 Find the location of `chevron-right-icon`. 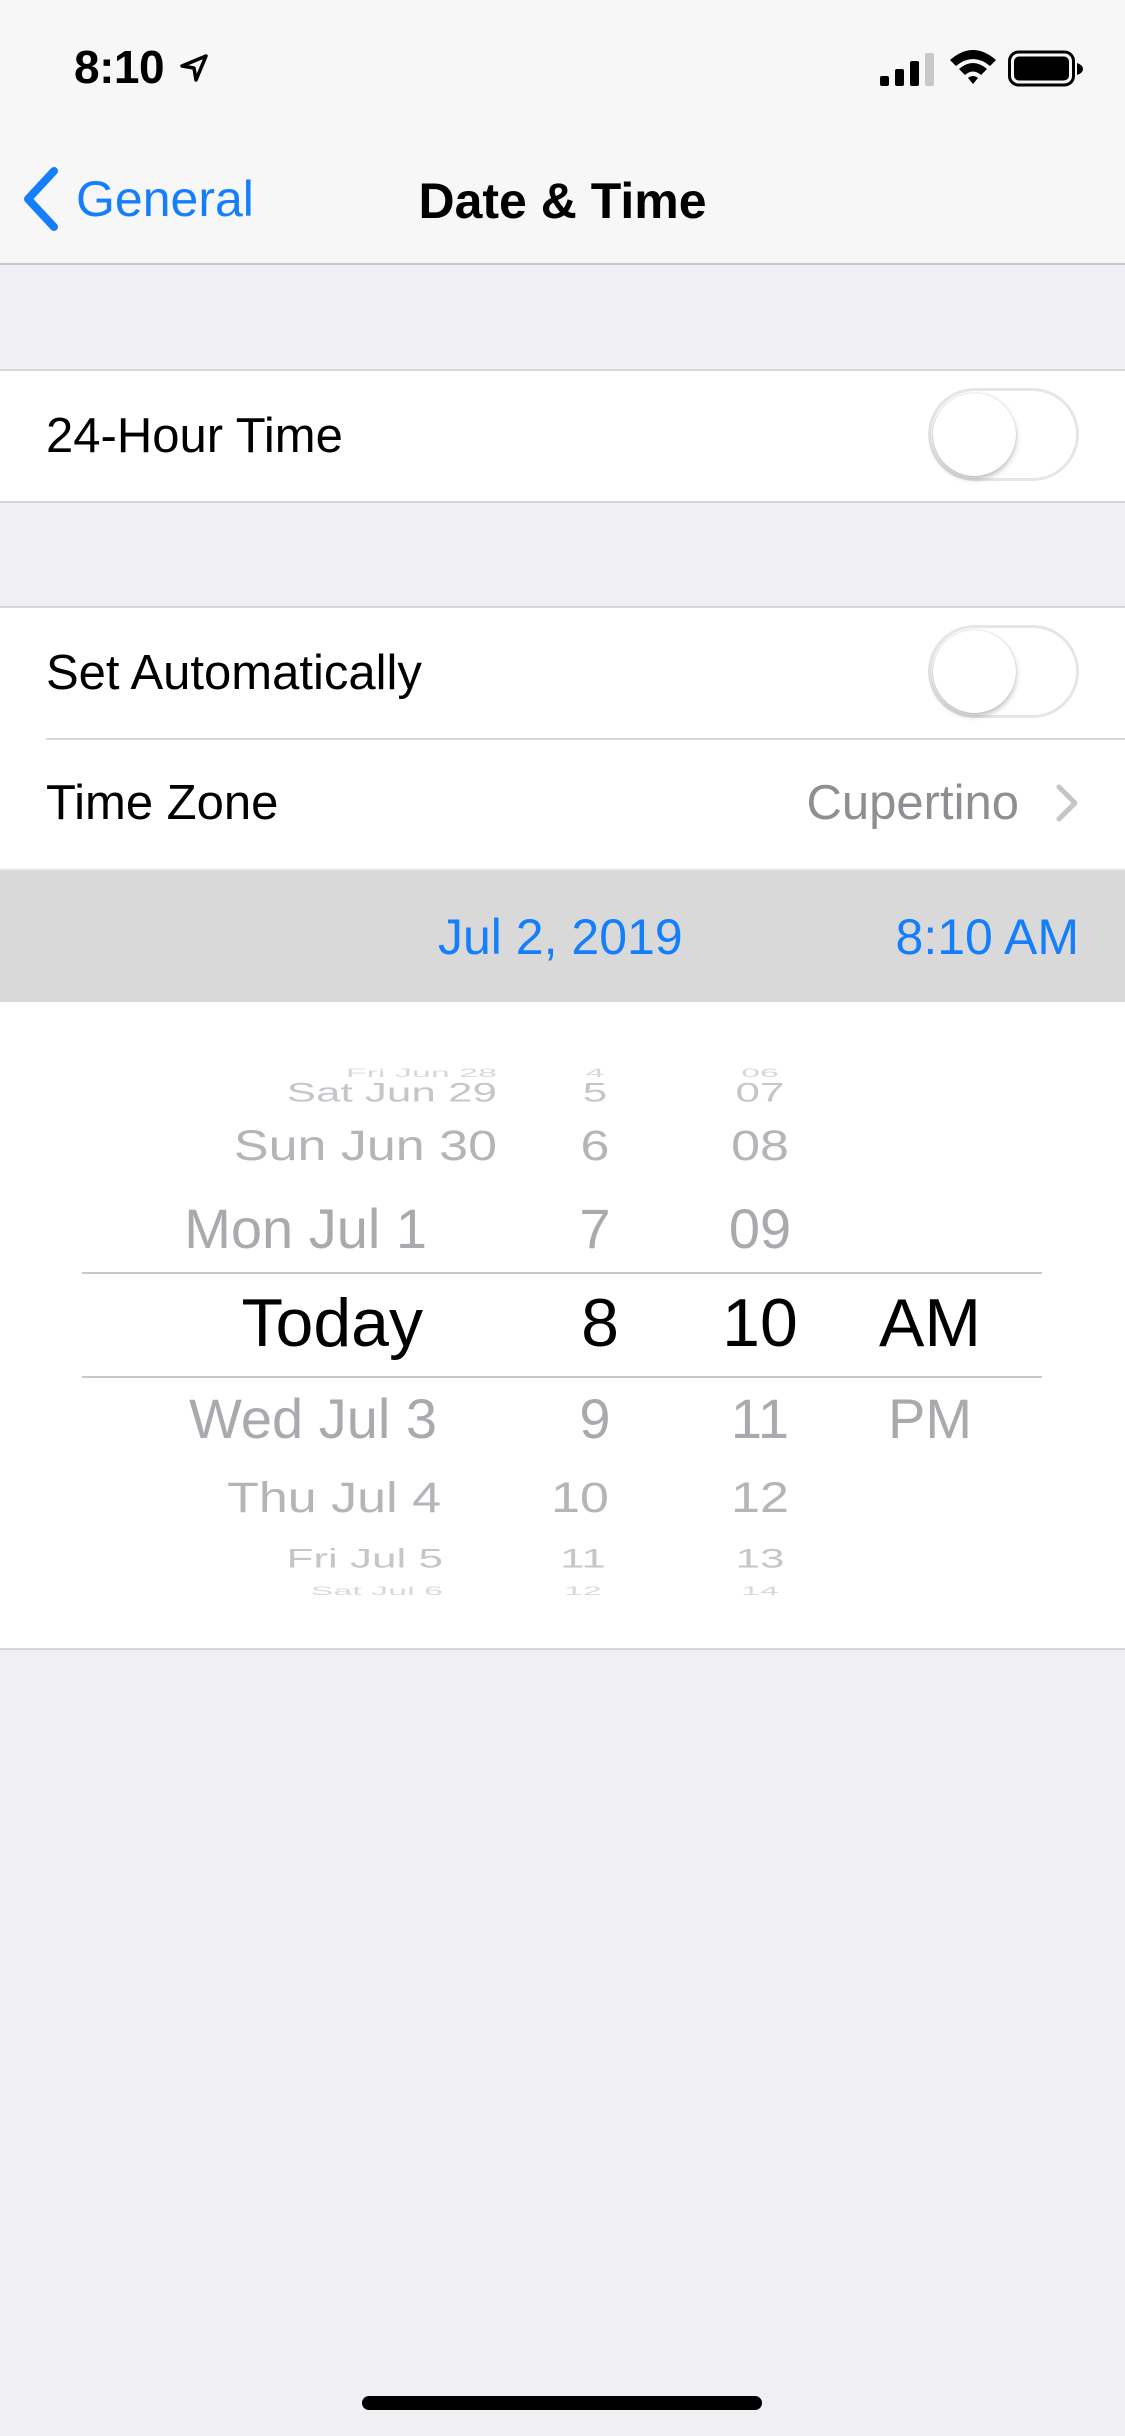

chevron-right-icon is located at coordinates (1067, 803).